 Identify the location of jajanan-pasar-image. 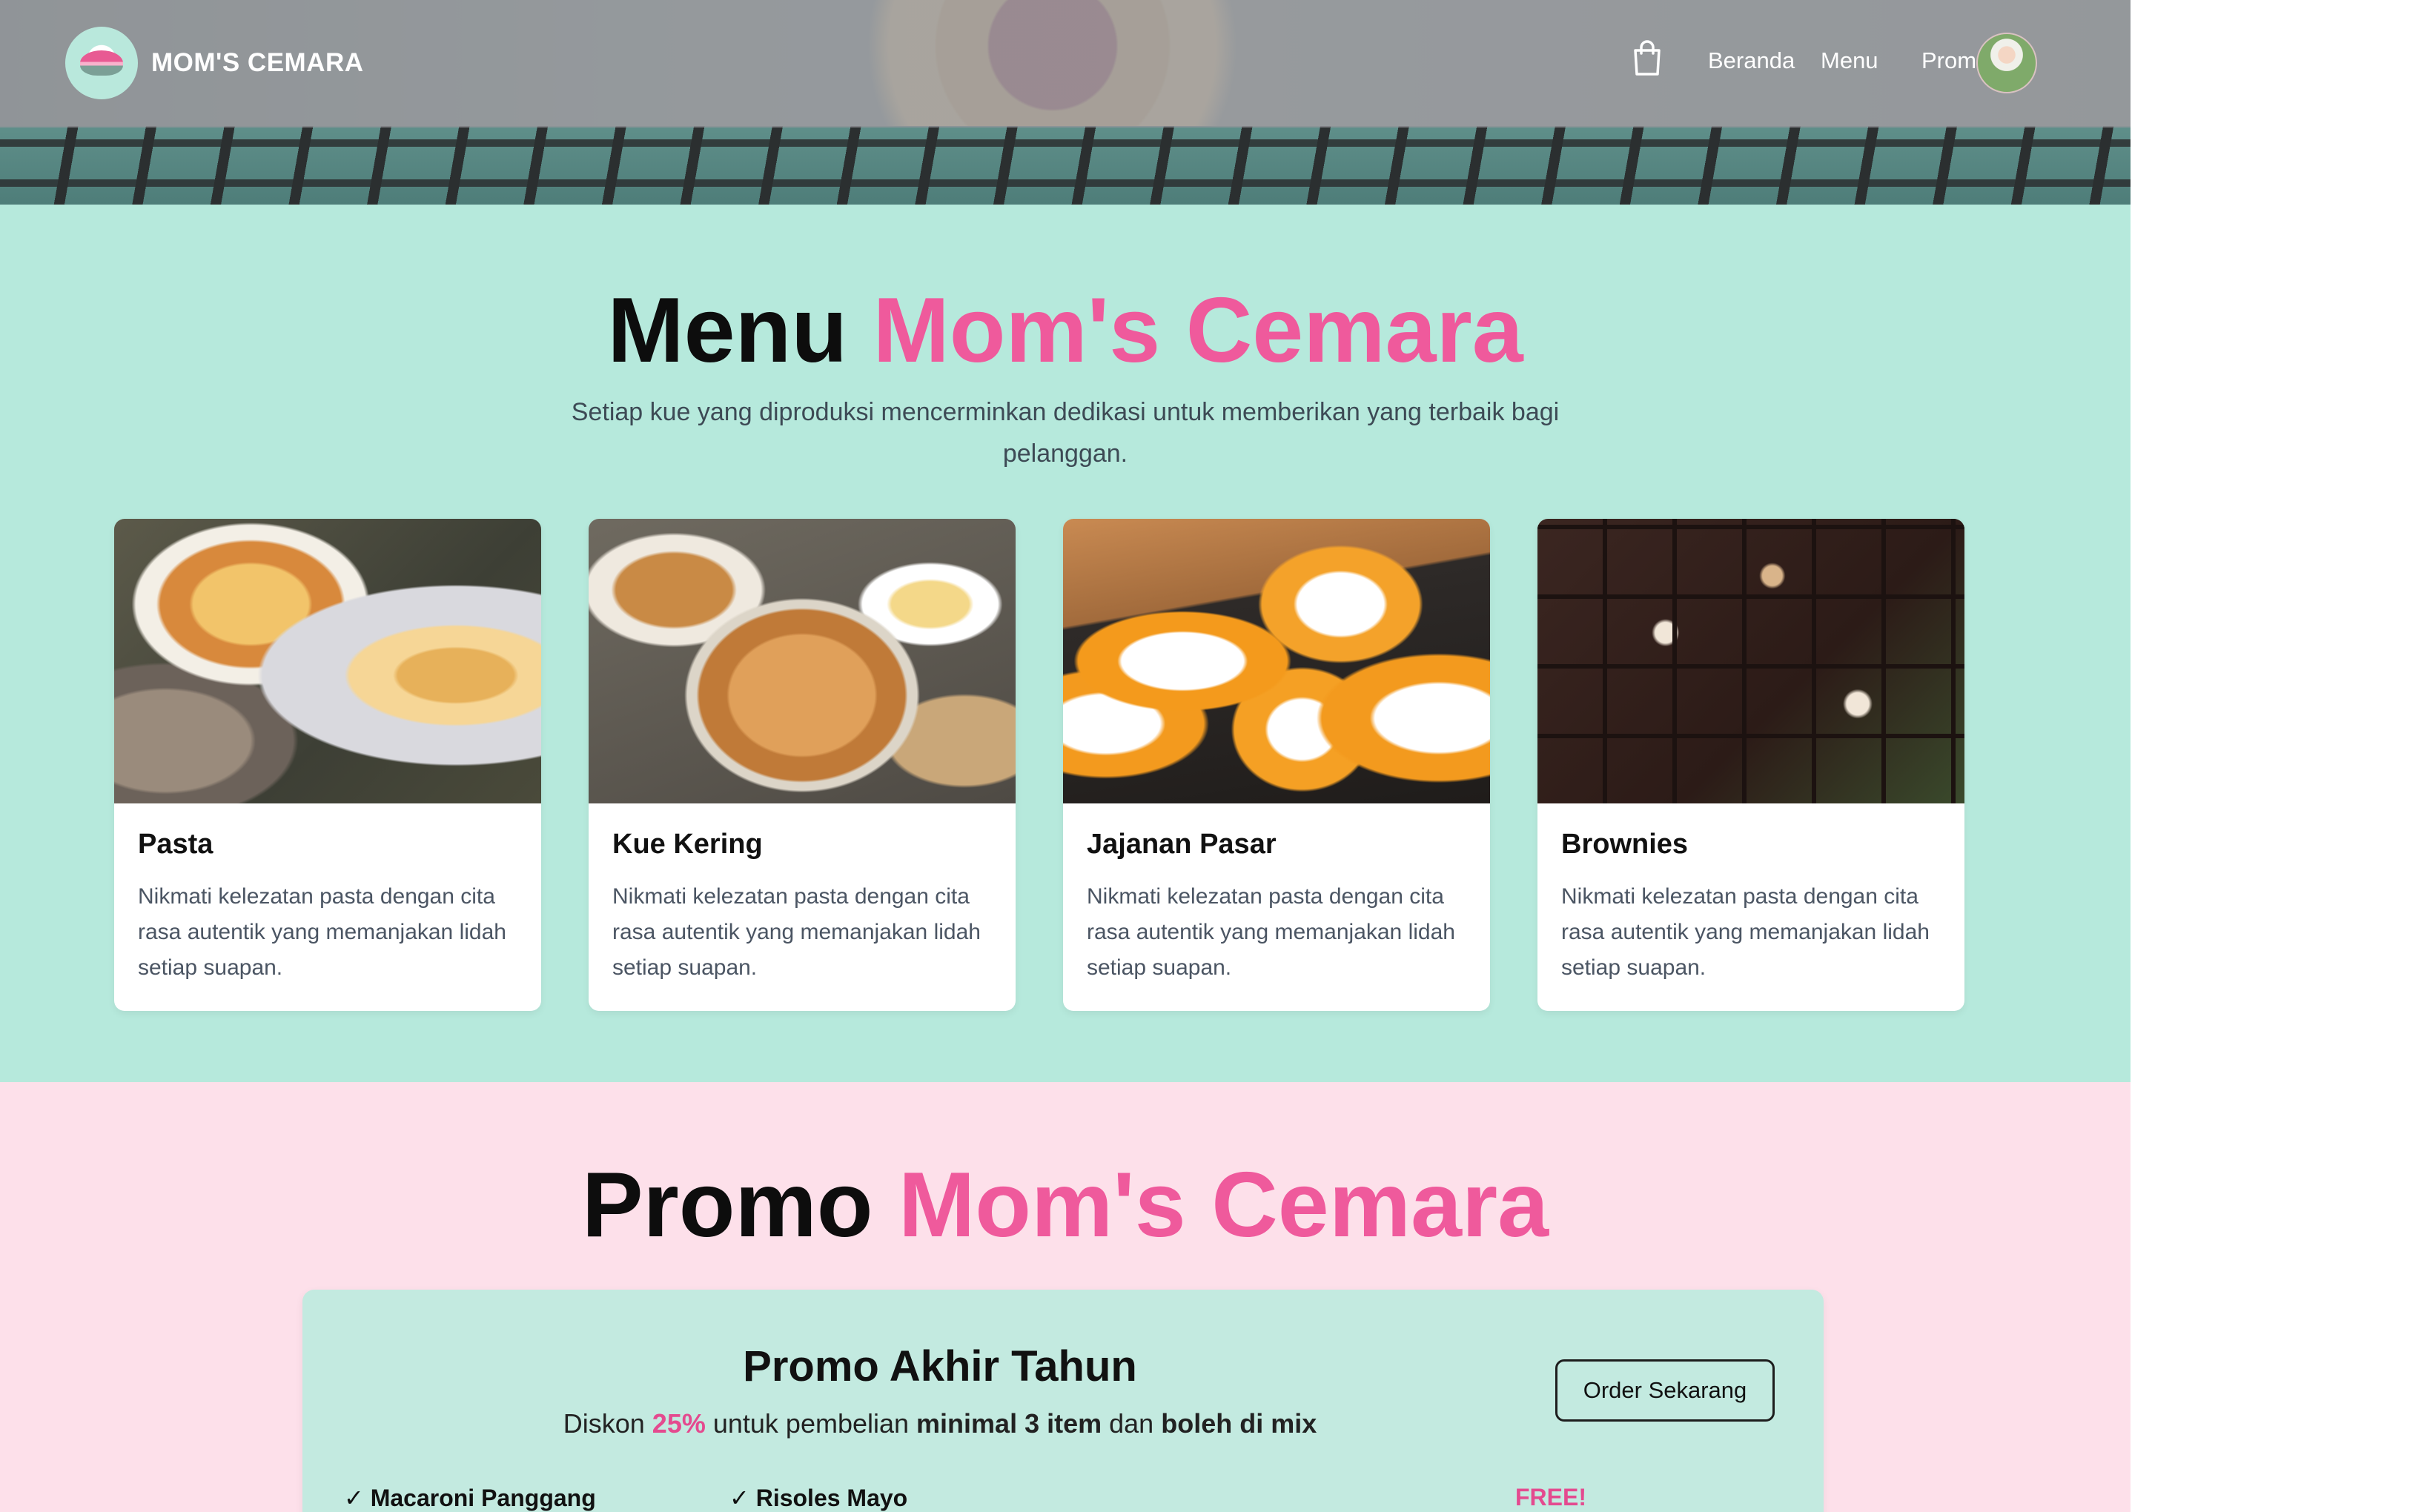
(1276, 661).